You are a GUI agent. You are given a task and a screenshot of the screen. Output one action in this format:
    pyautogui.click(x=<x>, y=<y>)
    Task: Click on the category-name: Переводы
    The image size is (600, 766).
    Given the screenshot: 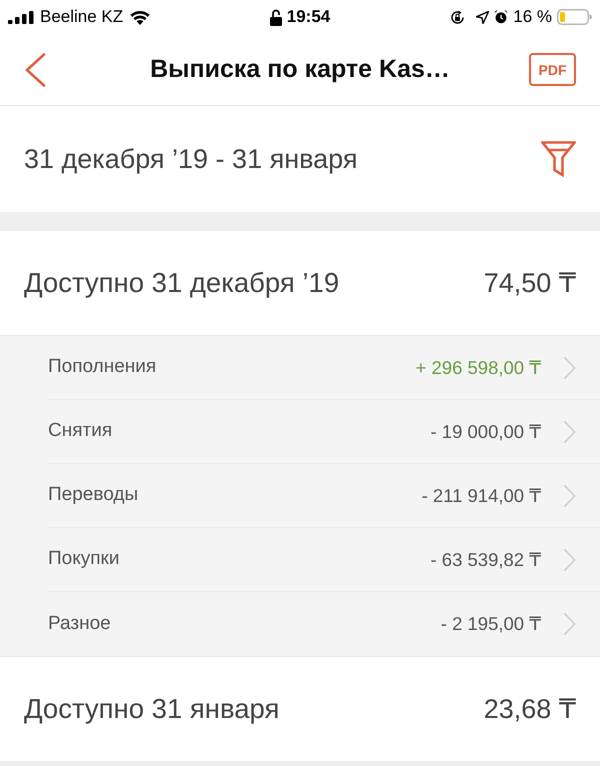 What is the action you would take?
    pyautogui.click(x=94, y=495)
    